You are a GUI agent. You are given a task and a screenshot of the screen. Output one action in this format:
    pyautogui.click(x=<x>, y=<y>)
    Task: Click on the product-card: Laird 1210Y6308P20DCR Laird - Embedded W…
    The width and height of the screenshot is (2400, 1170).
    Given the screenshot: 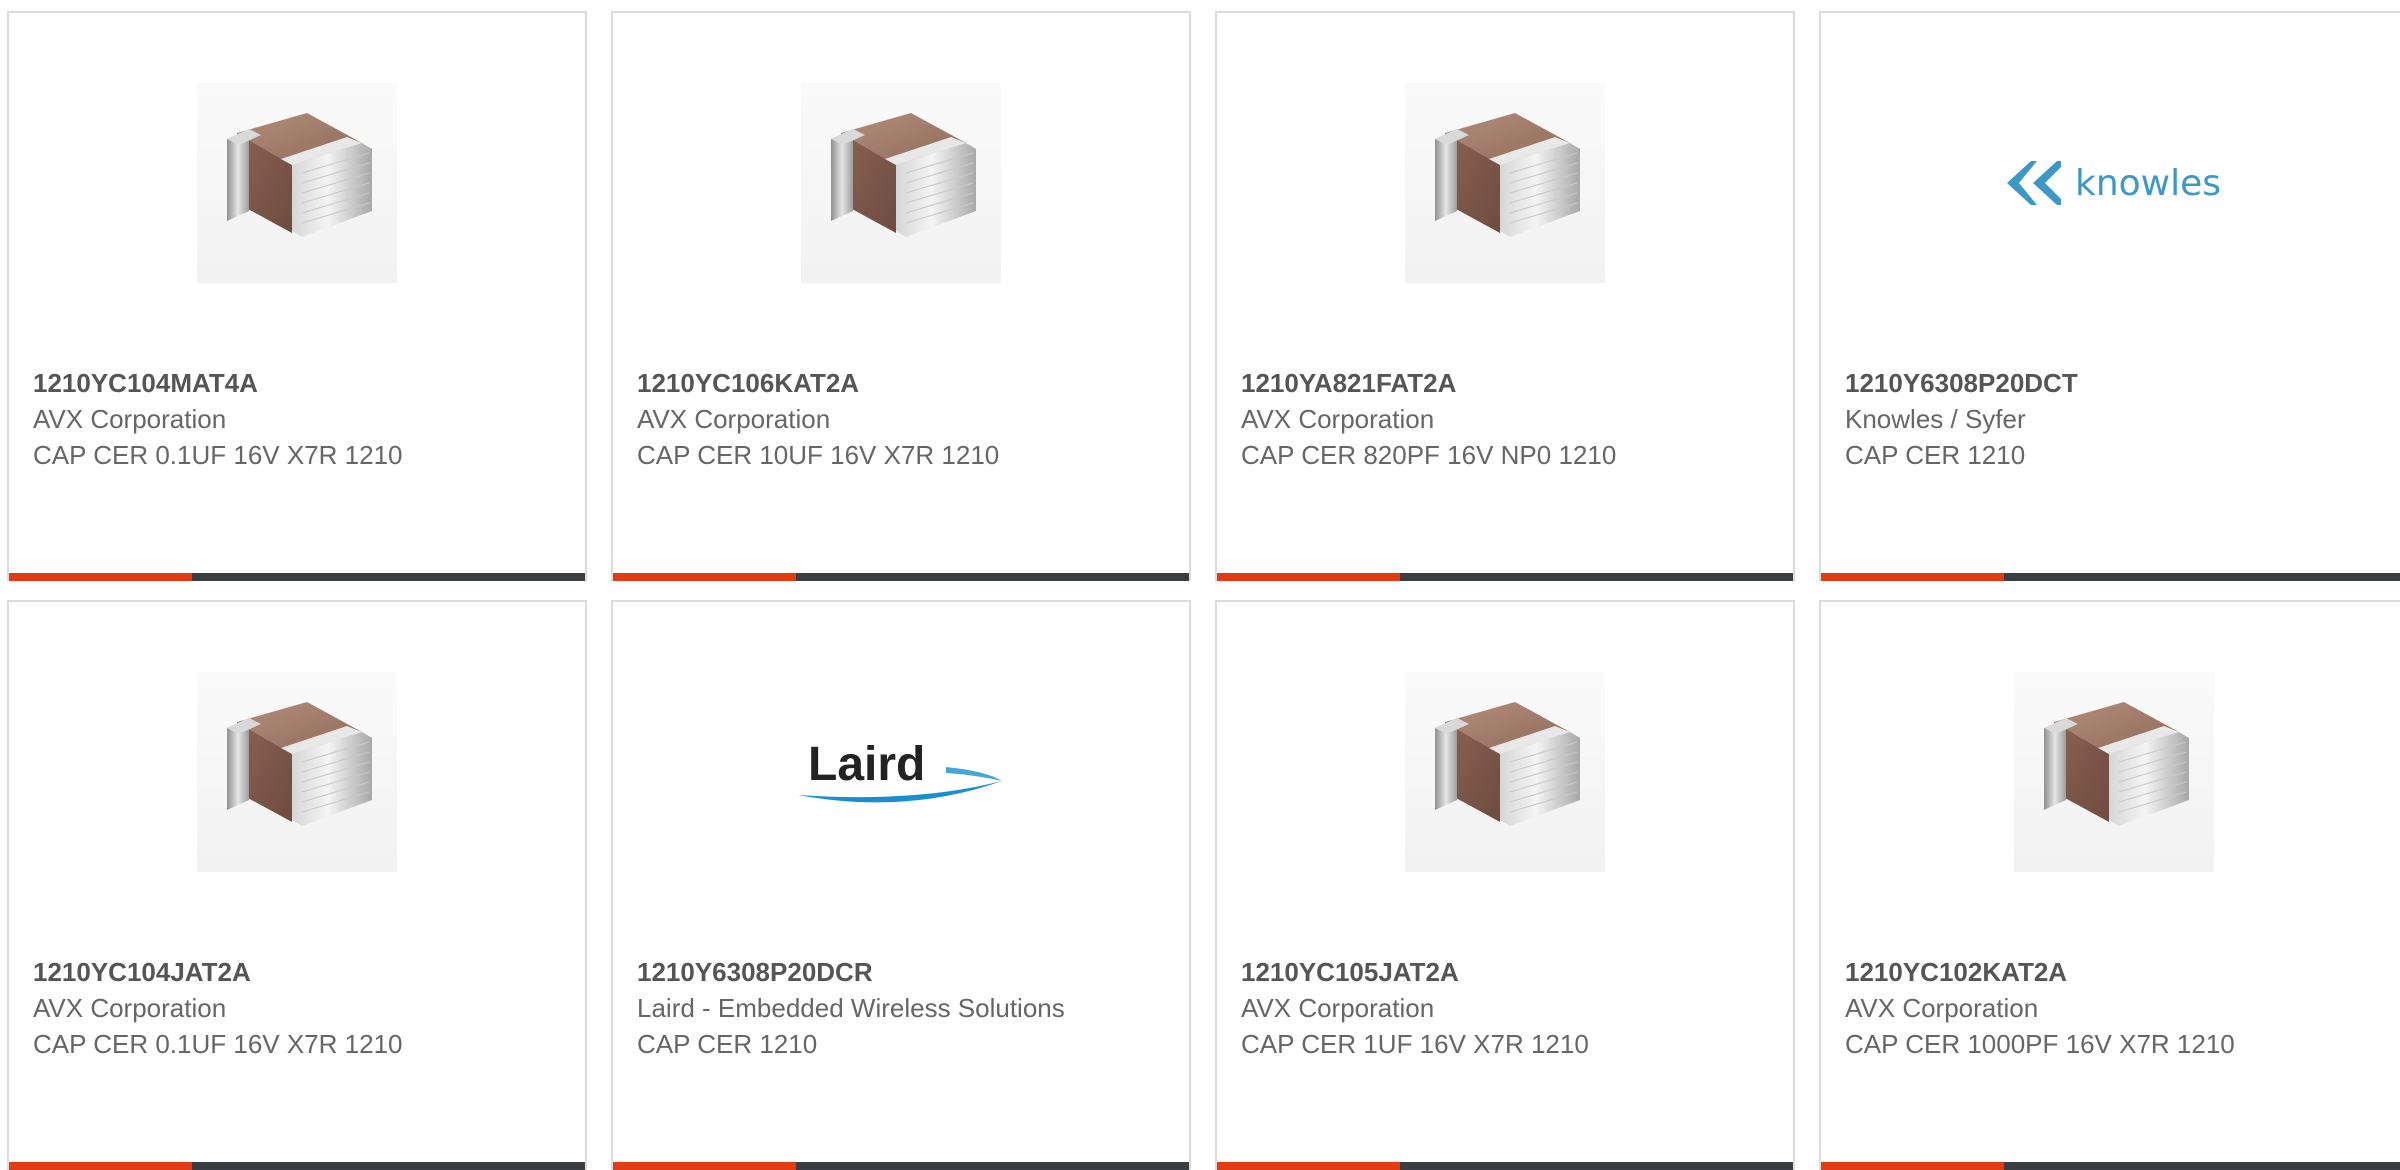 What is the action you would take?
    pyautogui.click(x=901, y=885)
    